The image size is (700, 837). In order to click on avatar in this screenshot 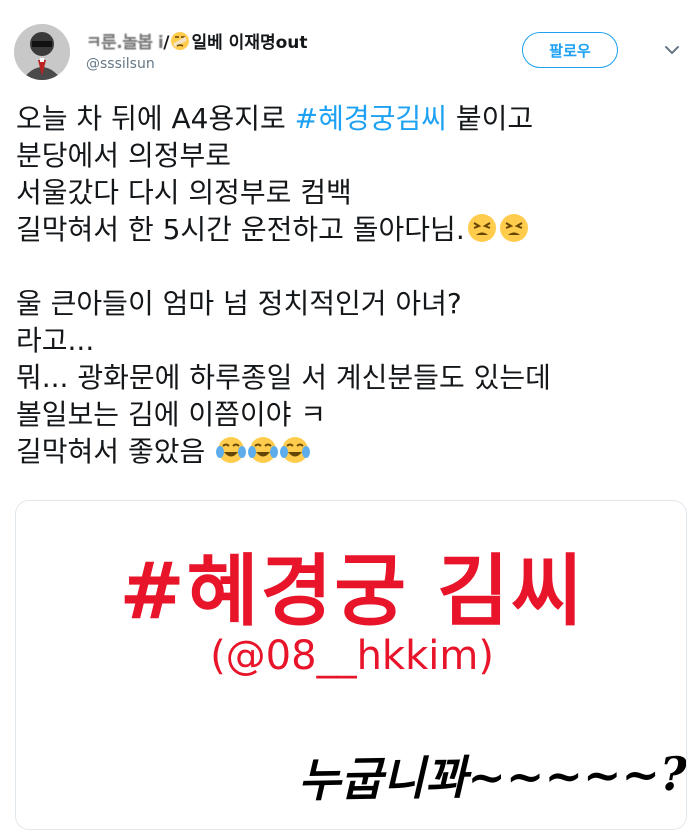, I will do `click(42, 52)`.